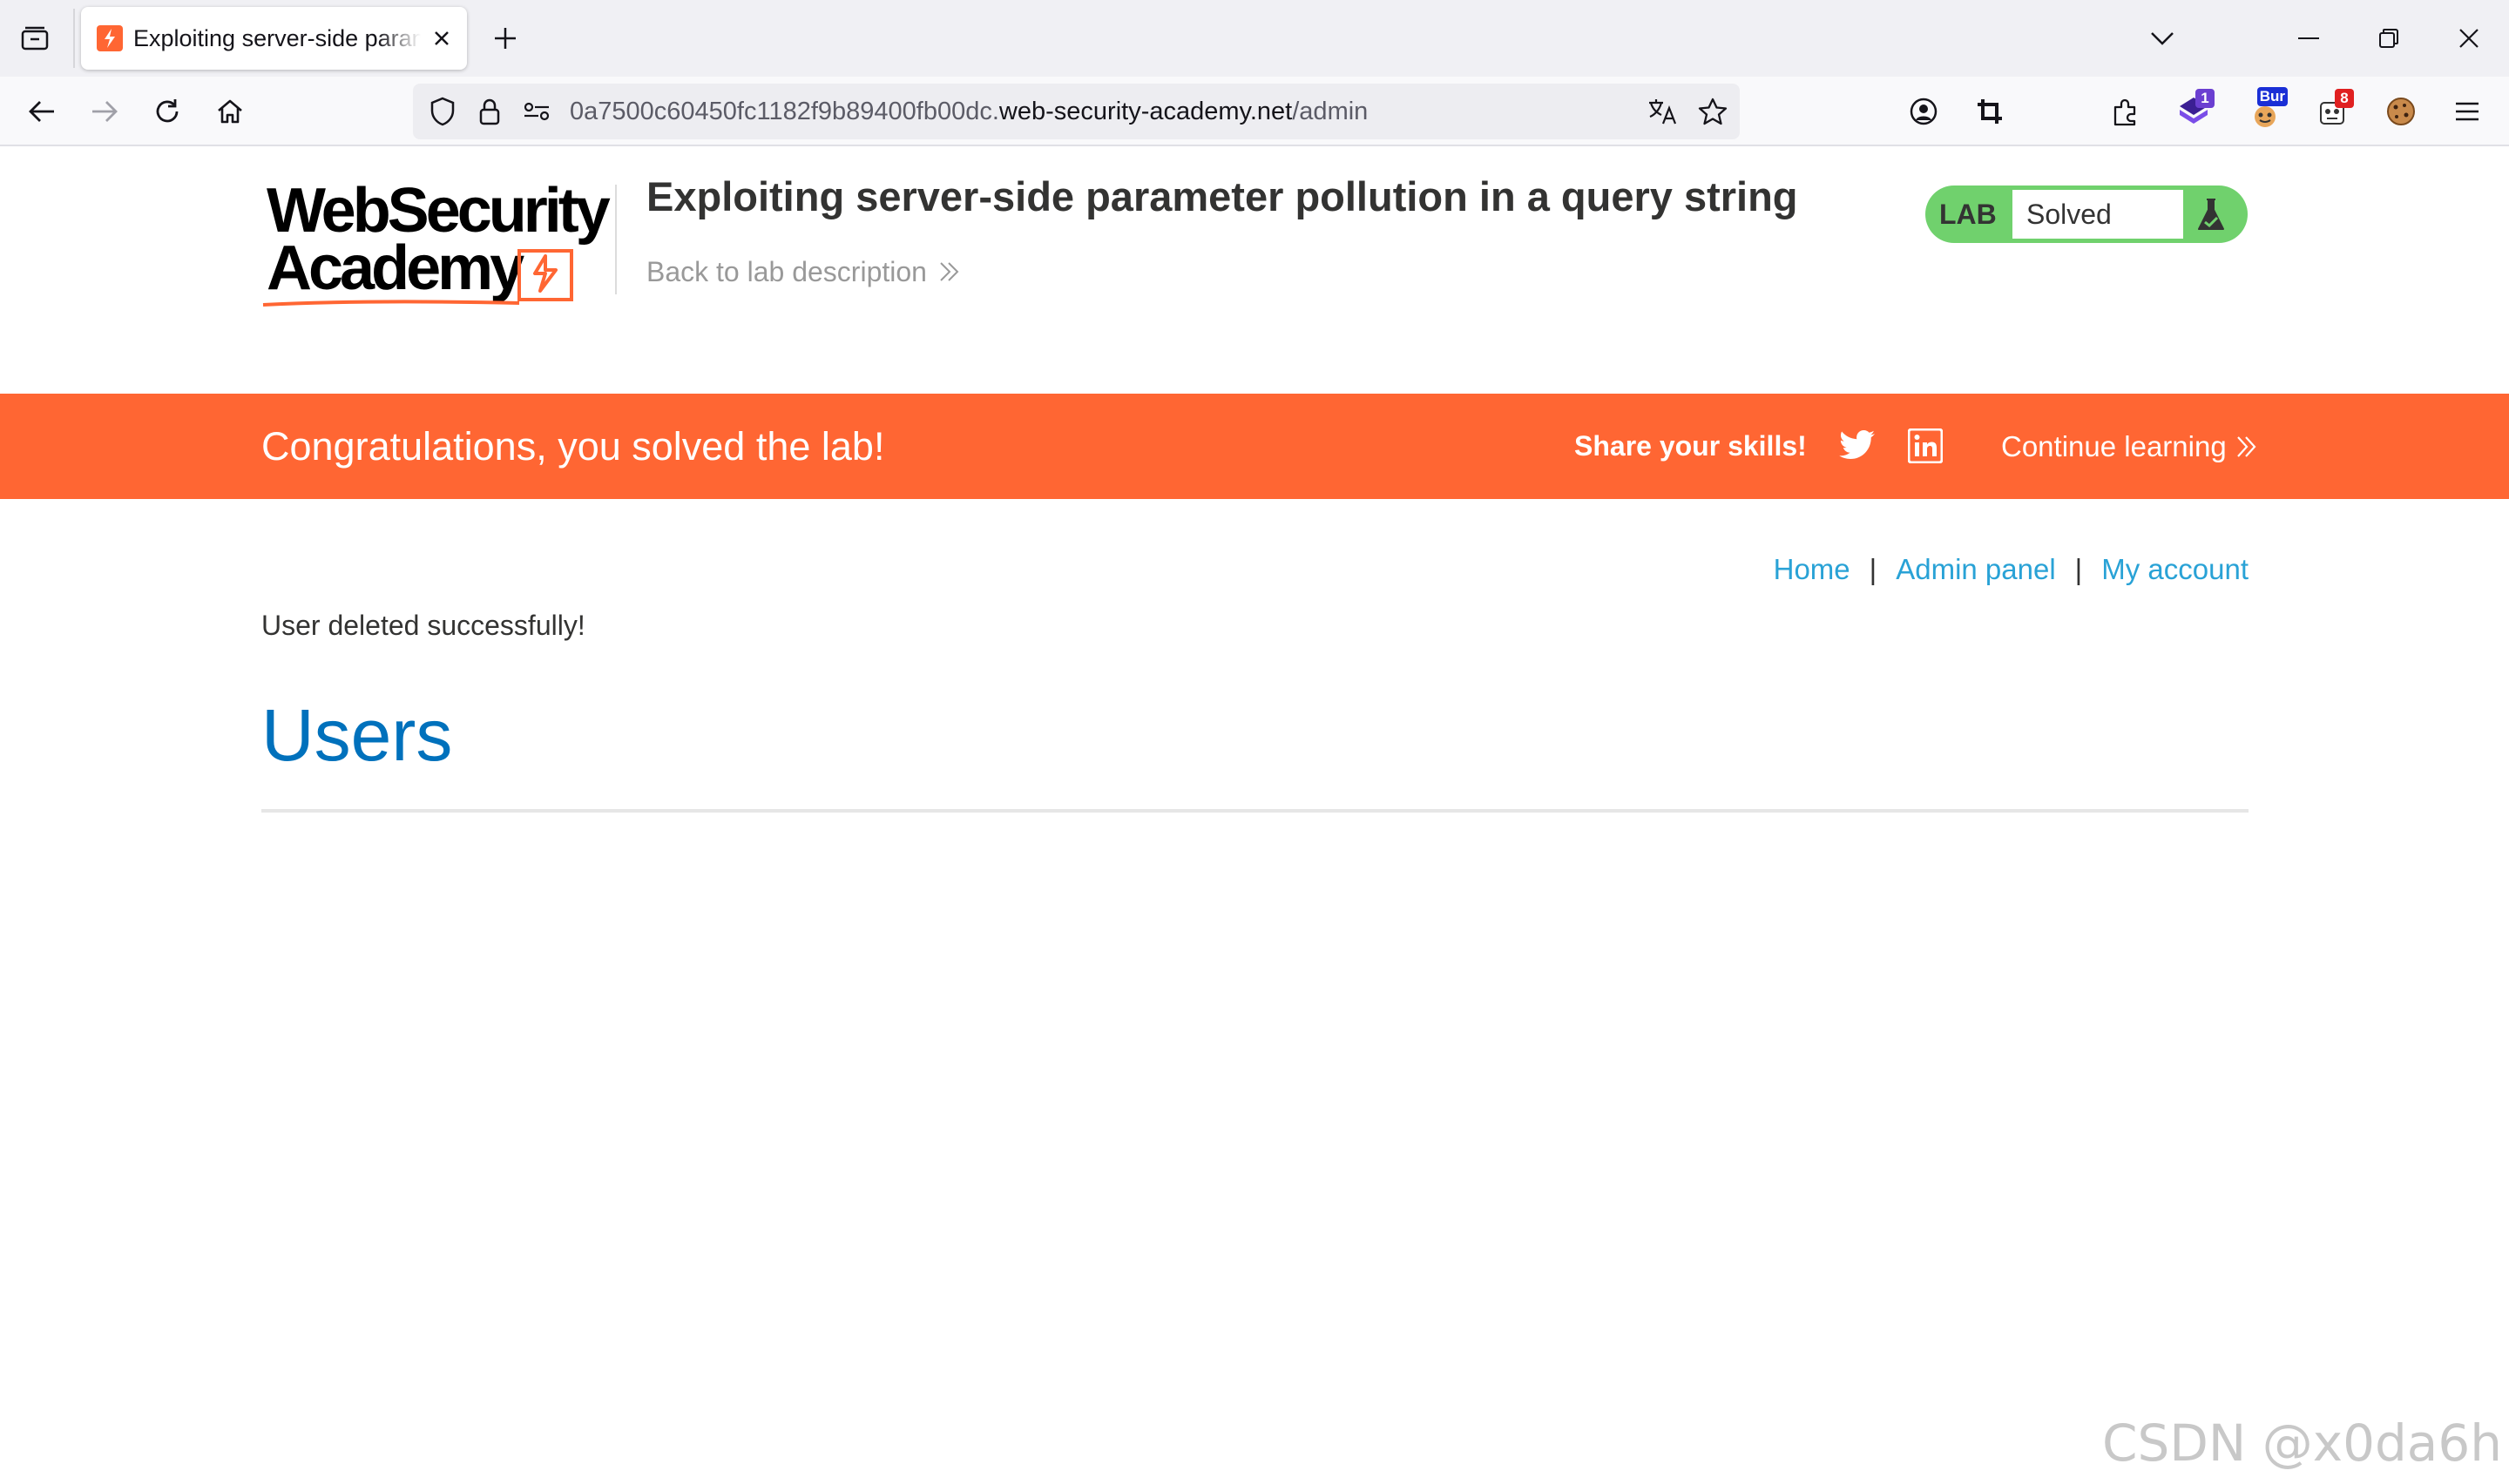 The width and height of the screenshot is (2509, 1484). Describe the element at coordinates (1812, 569) in the screenshot. I see `home-link: Home` at that location.